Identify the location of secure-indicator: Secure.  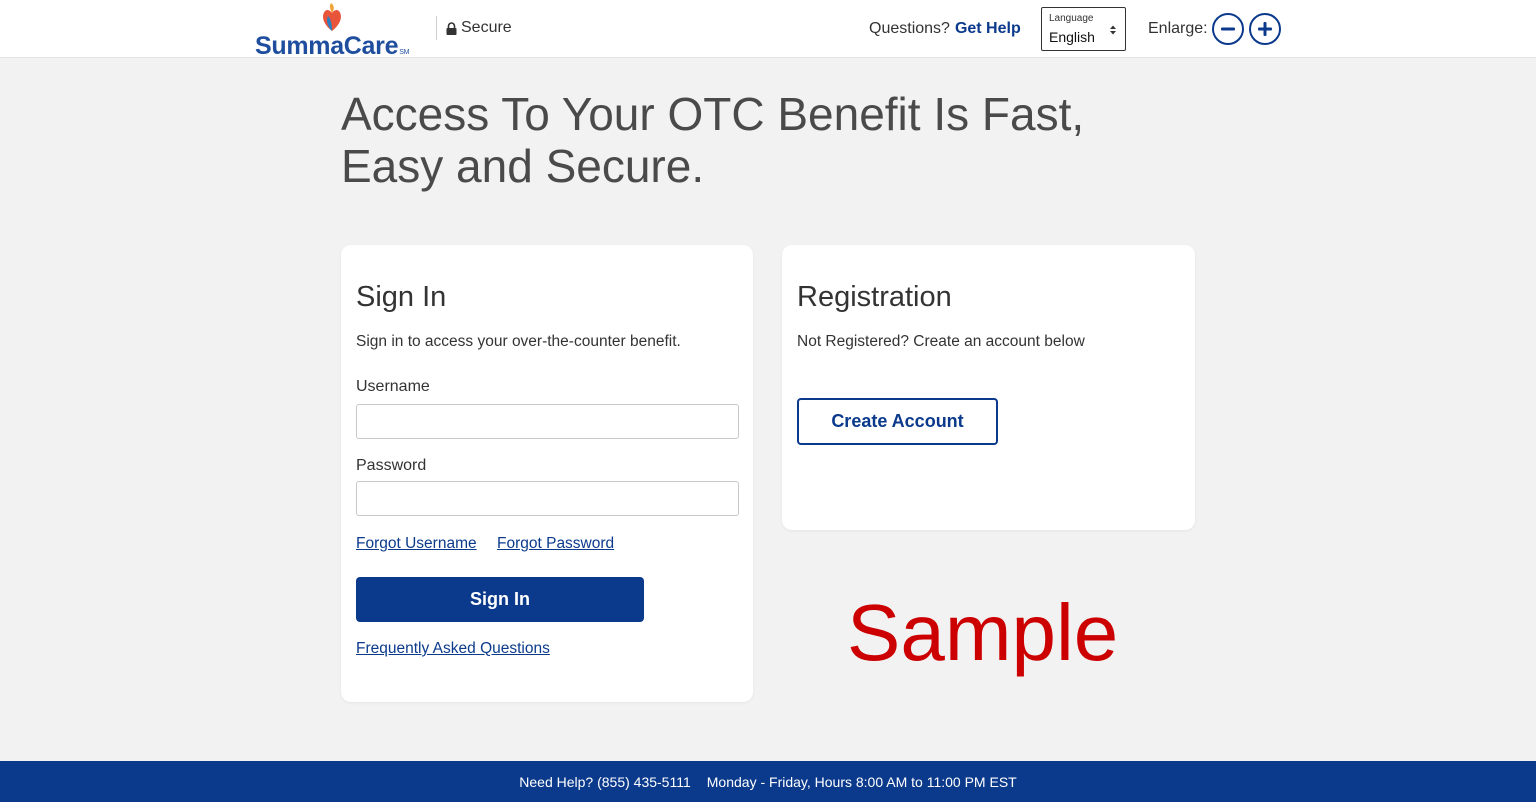
(479, 28).